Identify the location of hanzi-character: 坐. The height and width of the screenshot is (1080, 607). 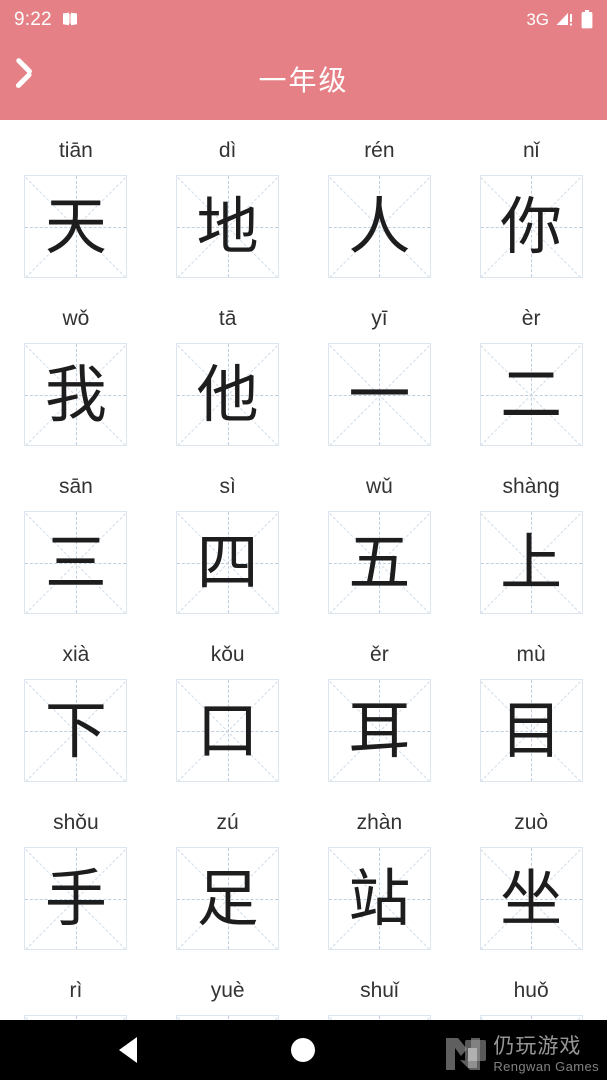
(531, 898).